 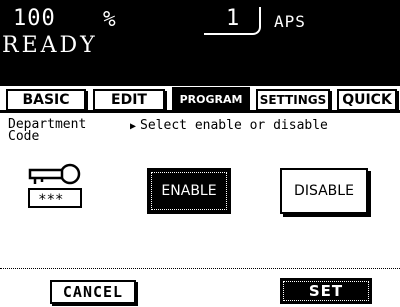 I want to click on disable-button: DISABLE, so click(x=324, y=191).